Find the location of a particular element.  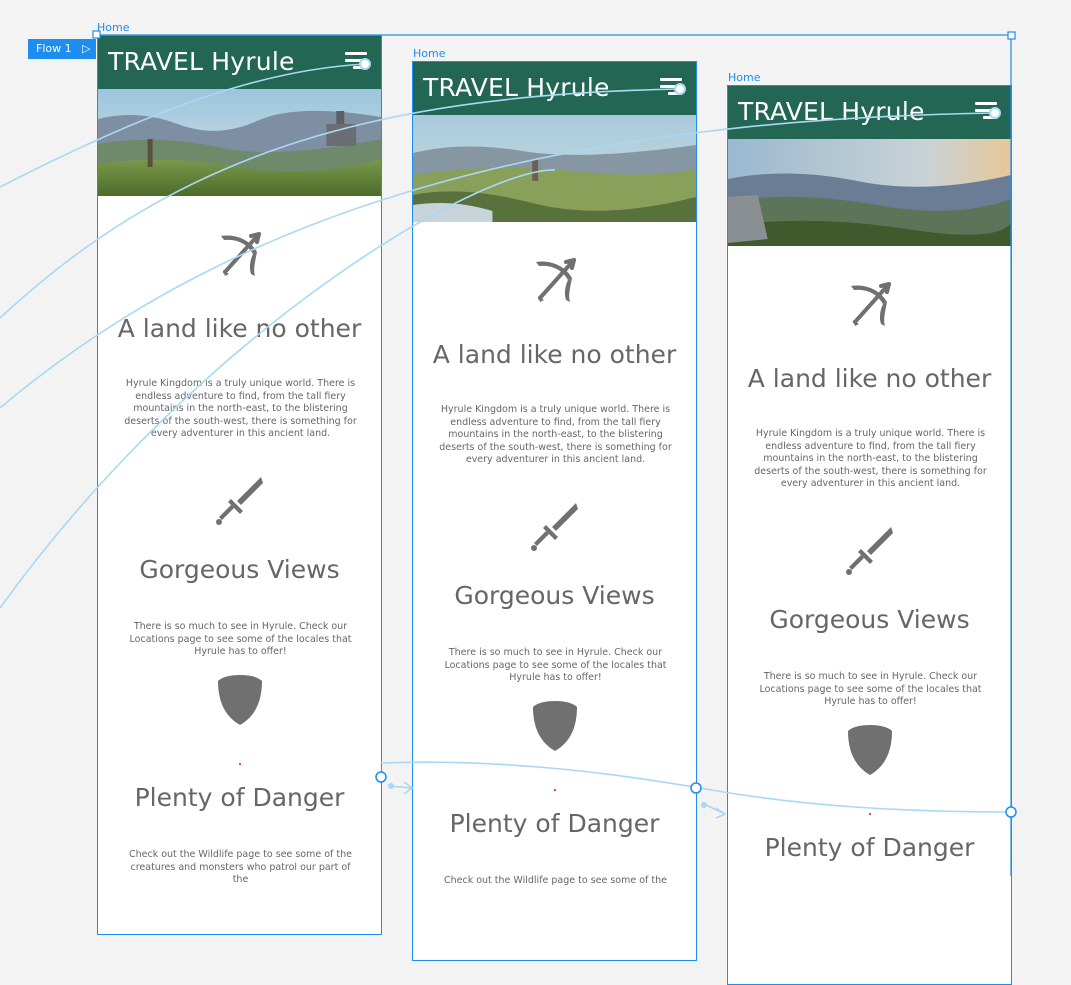

flow-start-badge: Flow 1 ▷ is located at coordinates (62, 49).